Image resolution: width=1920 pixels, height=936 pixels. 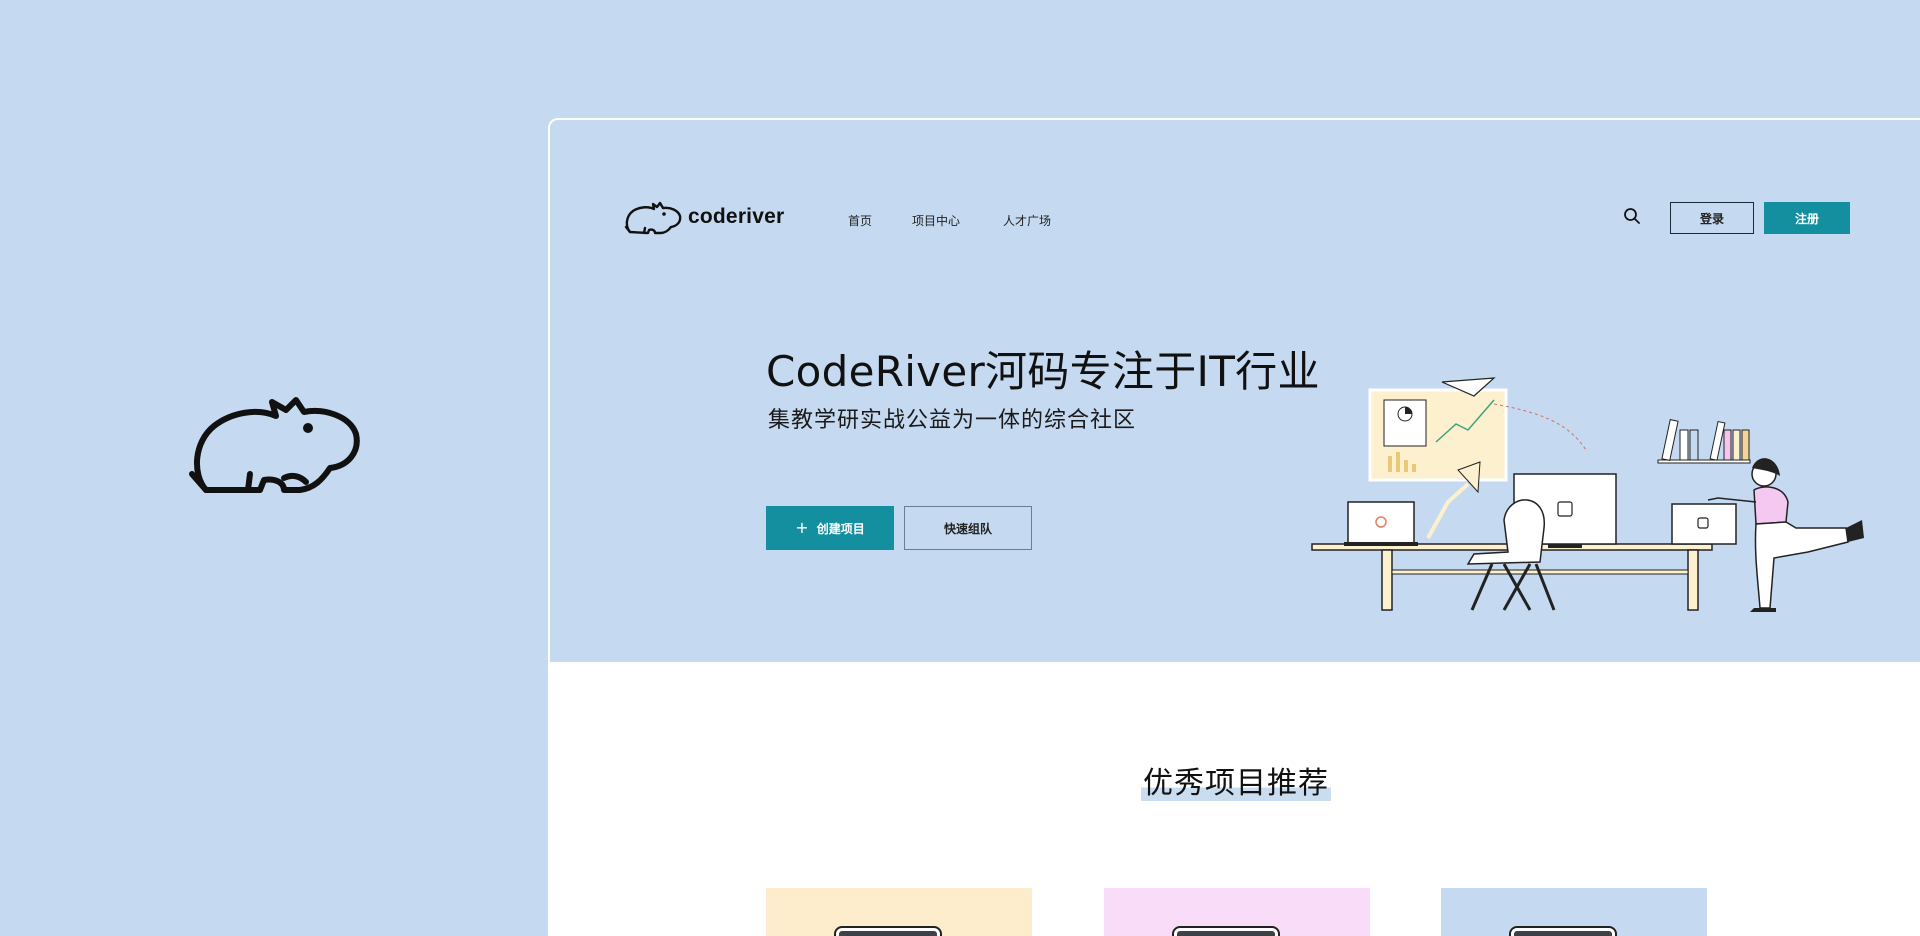 I want to click on register-button: 注册, so click(x=1807, y=218).